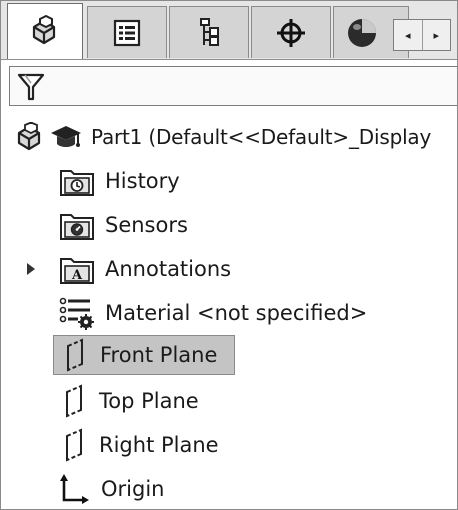 This screenshot has height=510, width=458. I want to click on tree-item-right-plane: Right Plane, so click(139, 445).